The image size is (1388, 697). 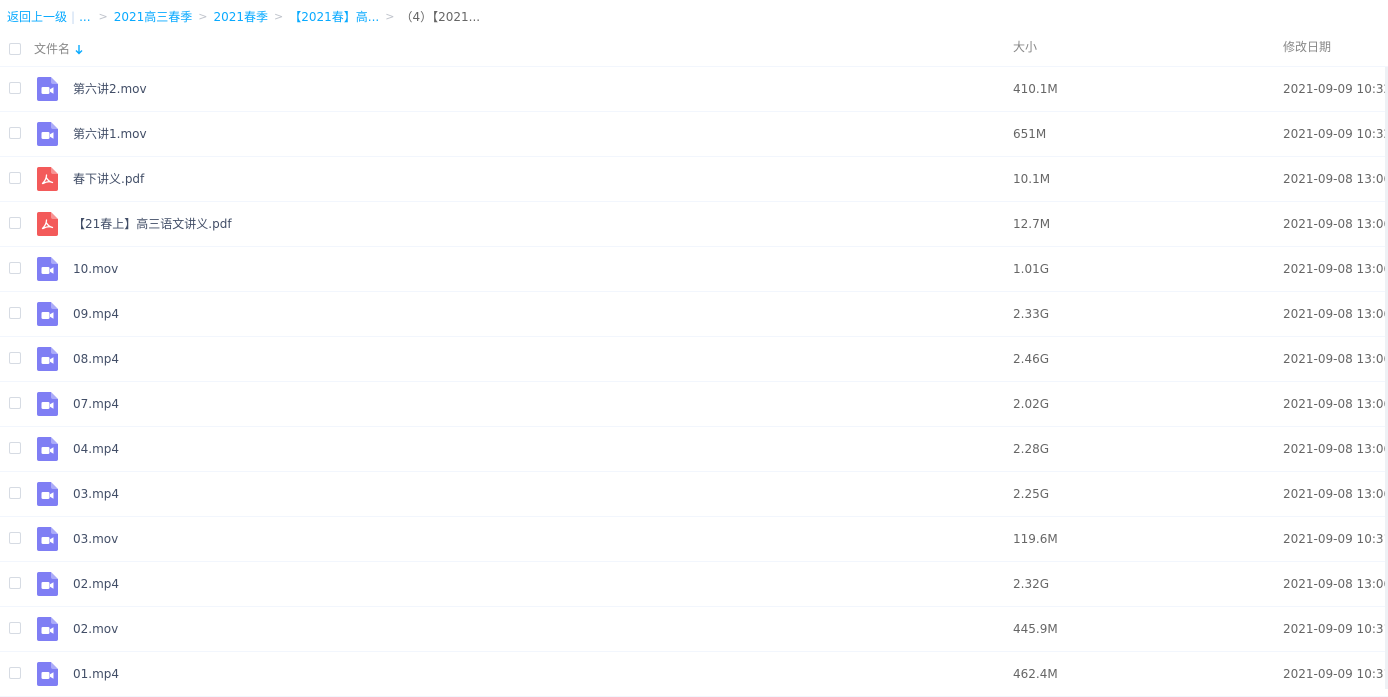 I want to click on file-name: 07.mp4, so click(x=96, y=404).